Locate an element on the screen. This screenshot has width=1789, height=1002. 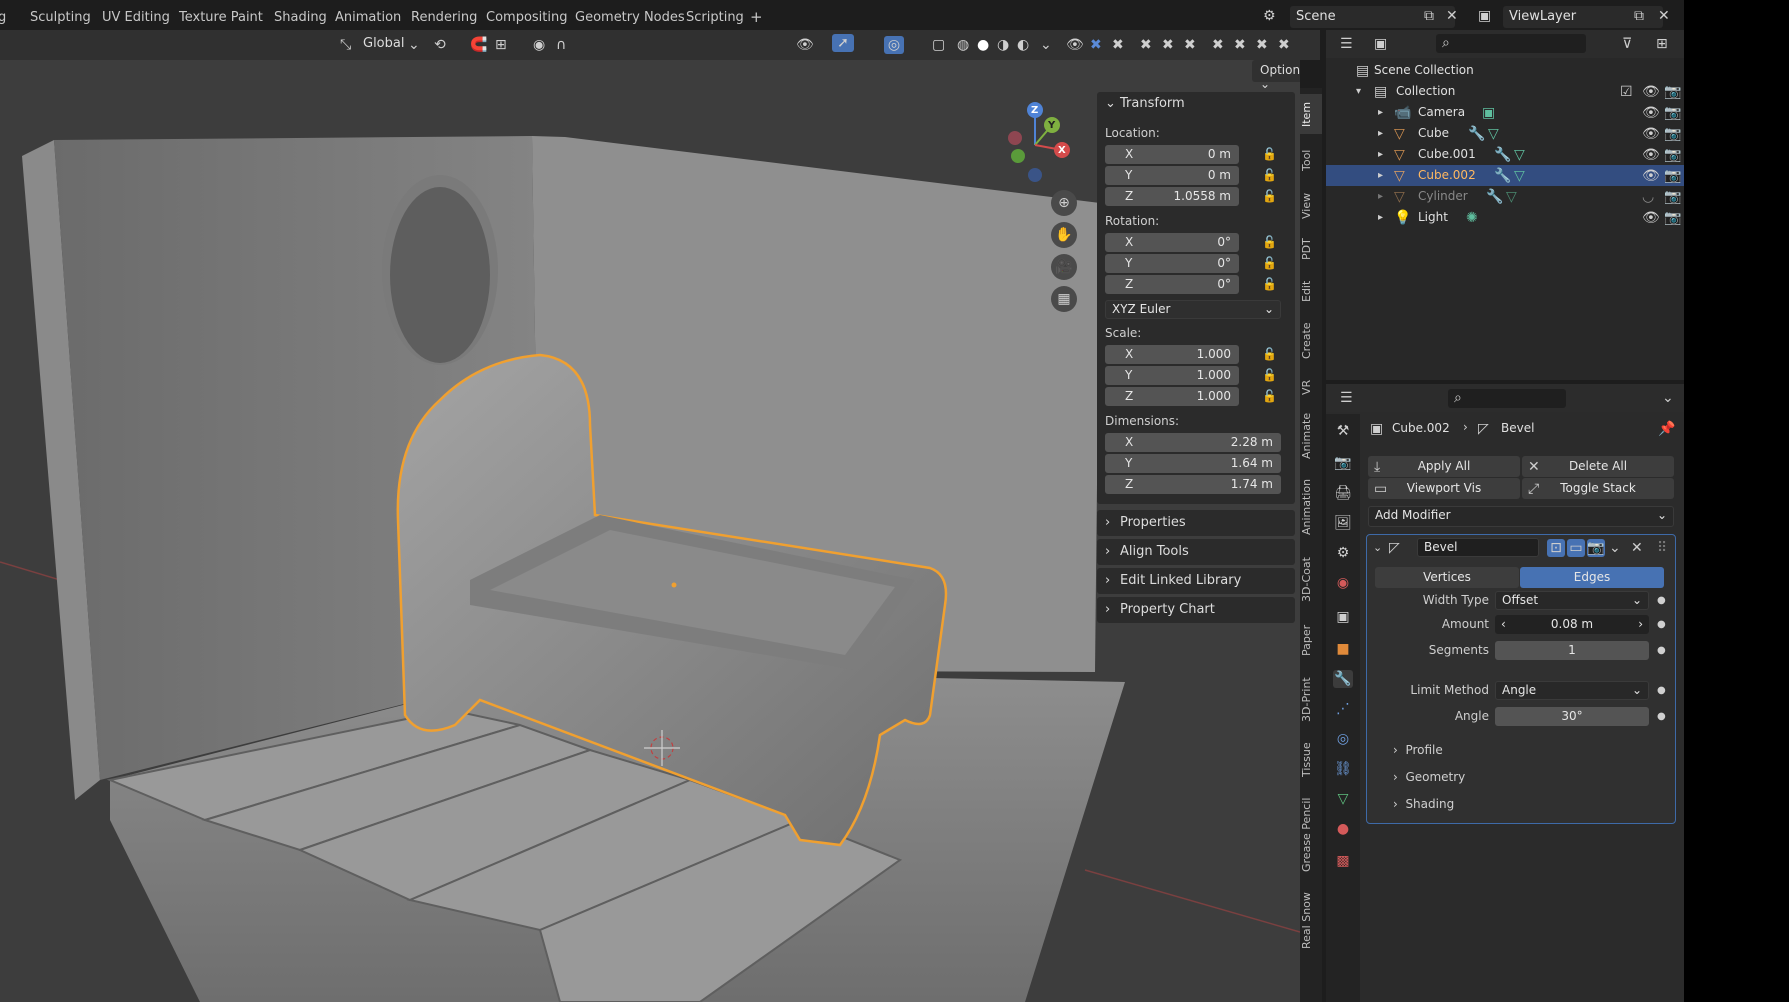
new-scene-icon: ⧉ is located at coordinates (1429, 16).